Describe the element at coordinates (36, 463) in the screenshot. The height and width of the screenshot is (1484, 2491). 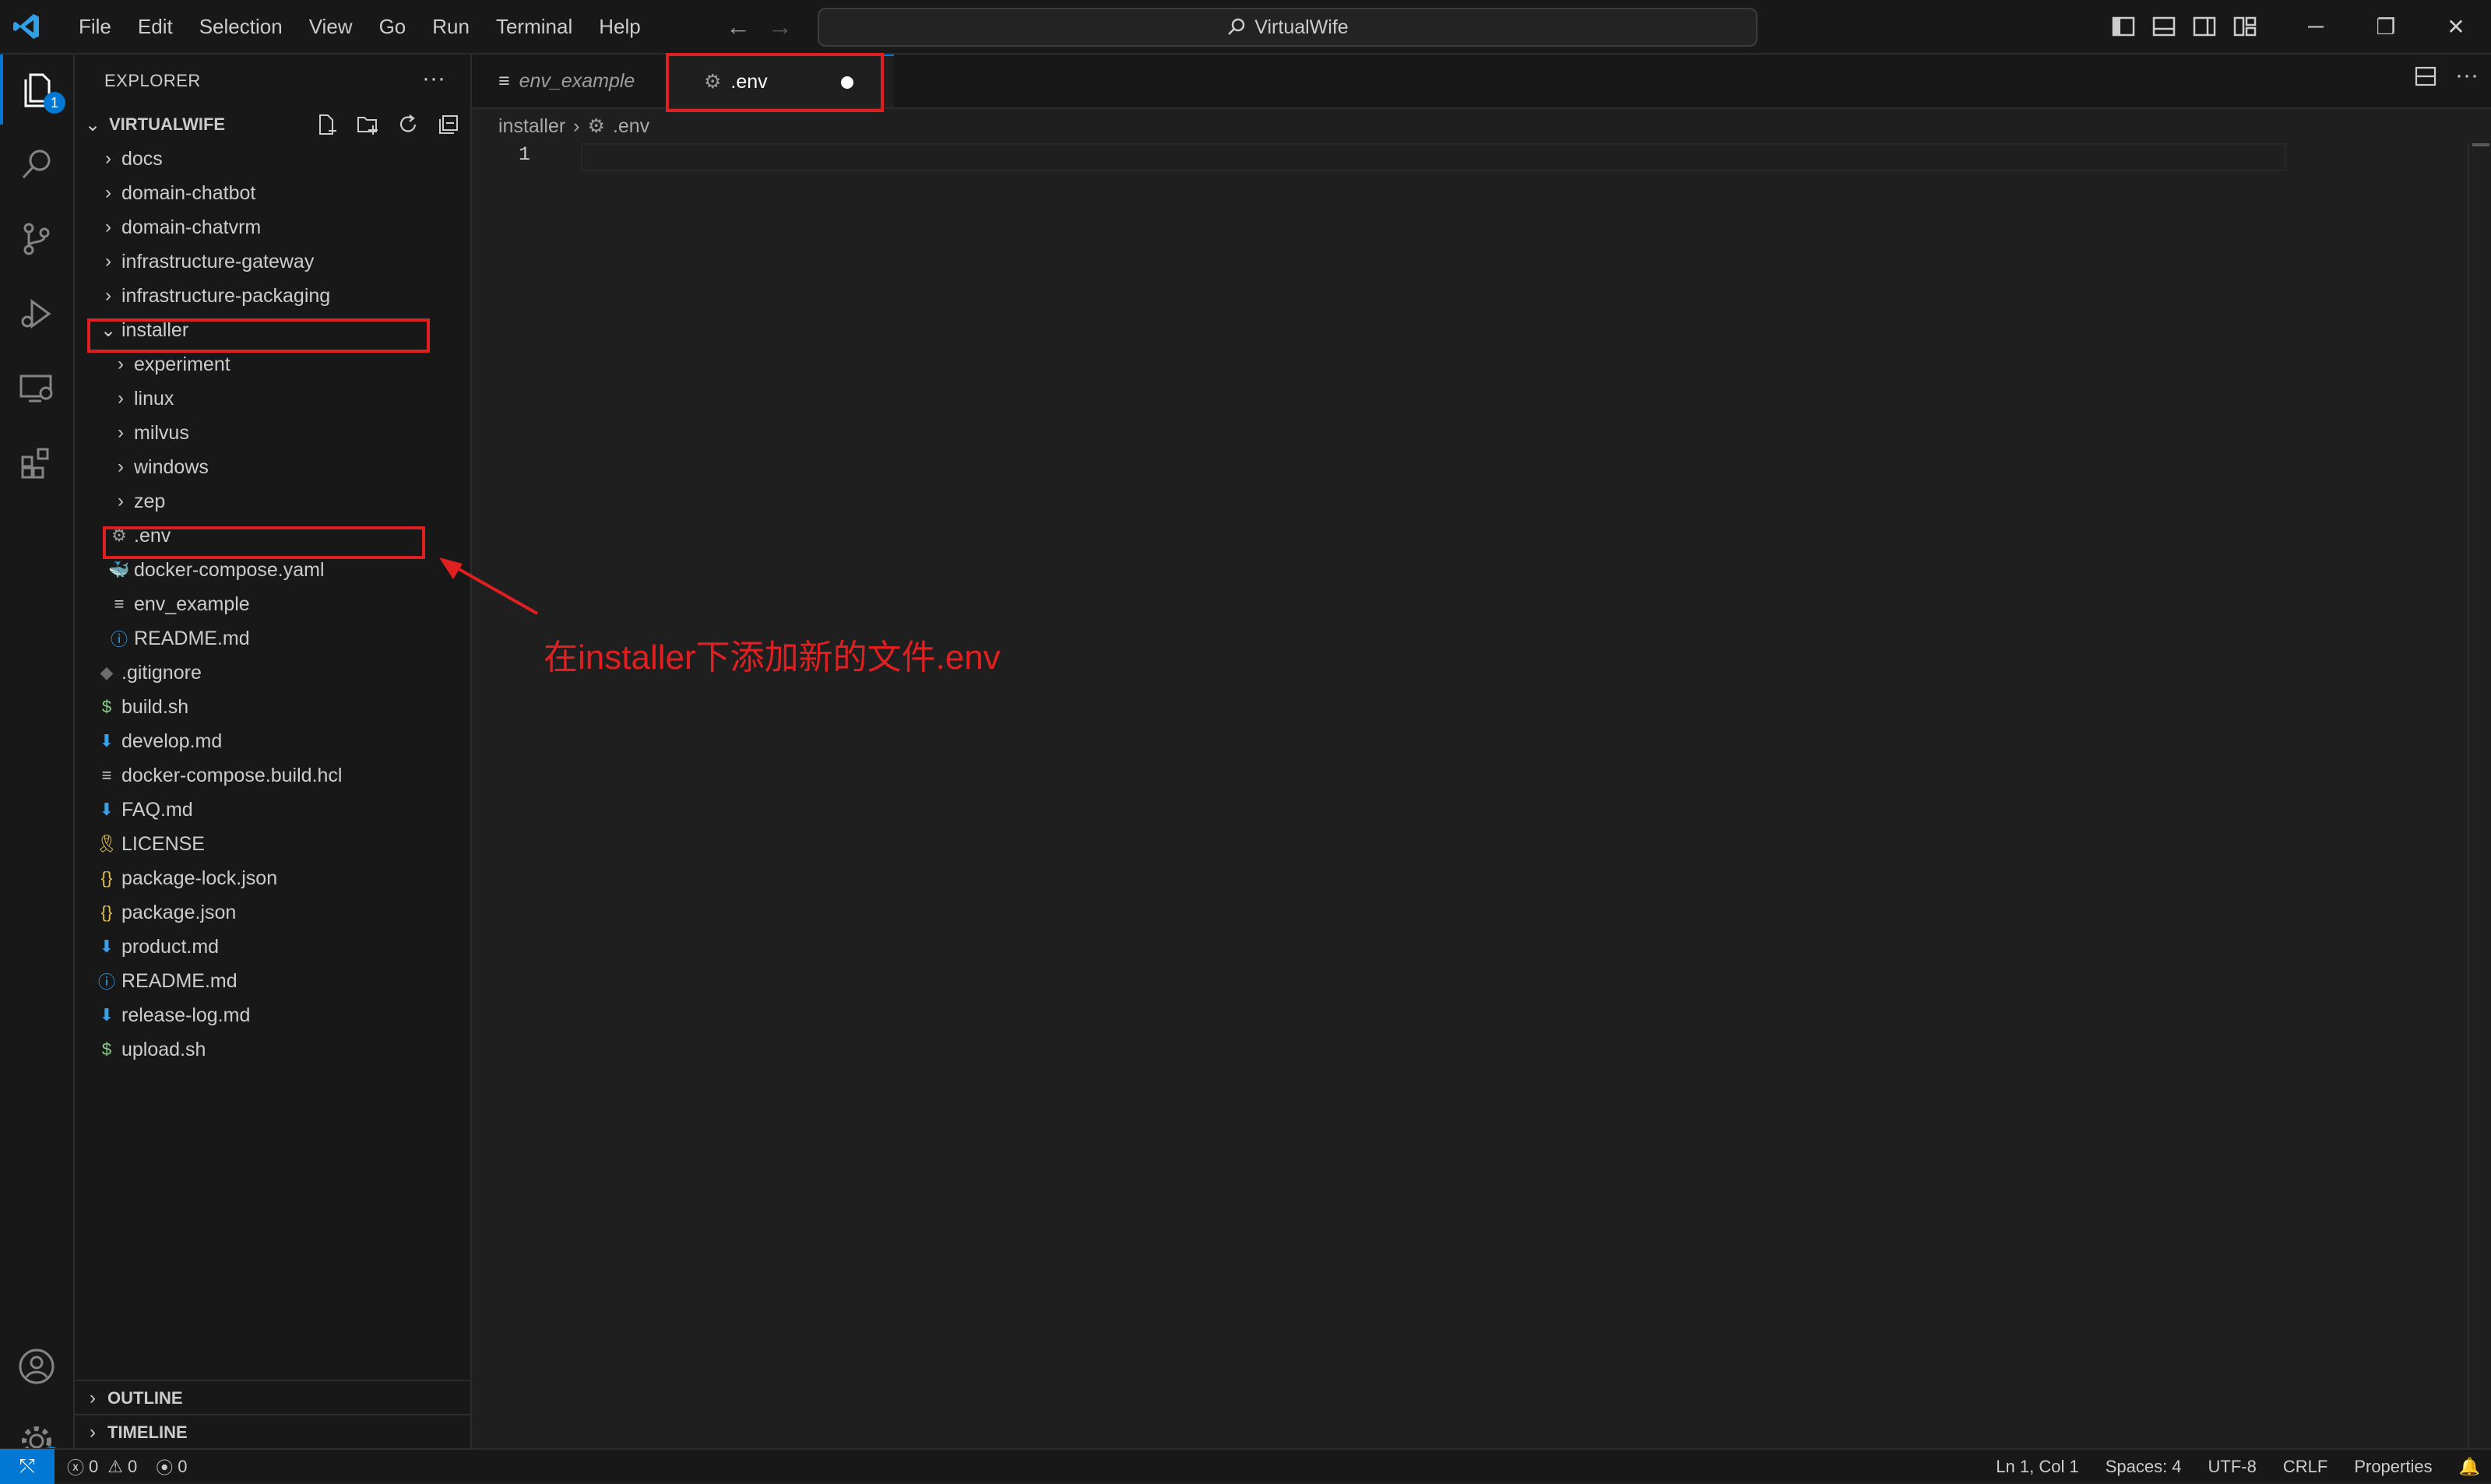
I see `extensions-icon` at that location.